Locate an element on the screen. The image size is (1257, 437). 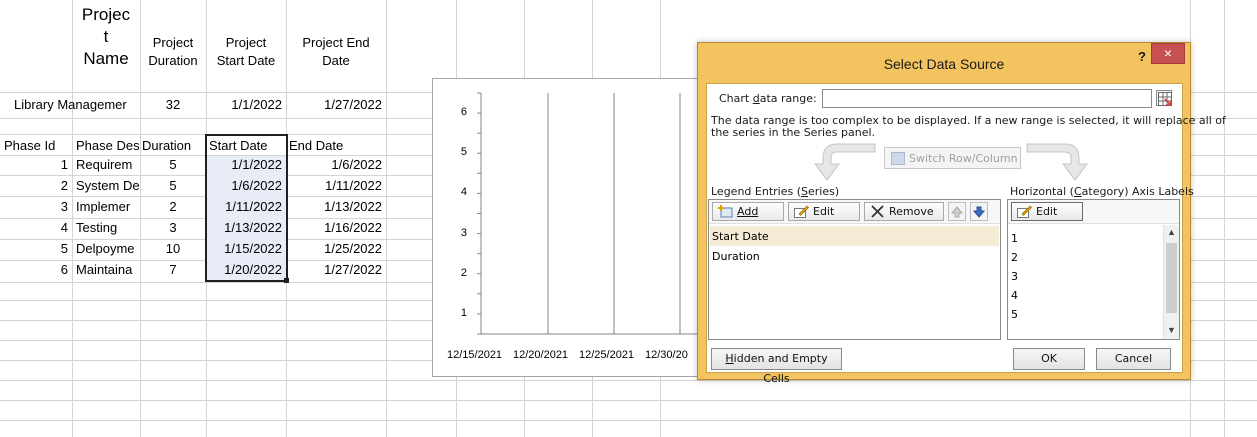
legend-toolbar: Add Edit Remove is located at coordinates (854, 212).